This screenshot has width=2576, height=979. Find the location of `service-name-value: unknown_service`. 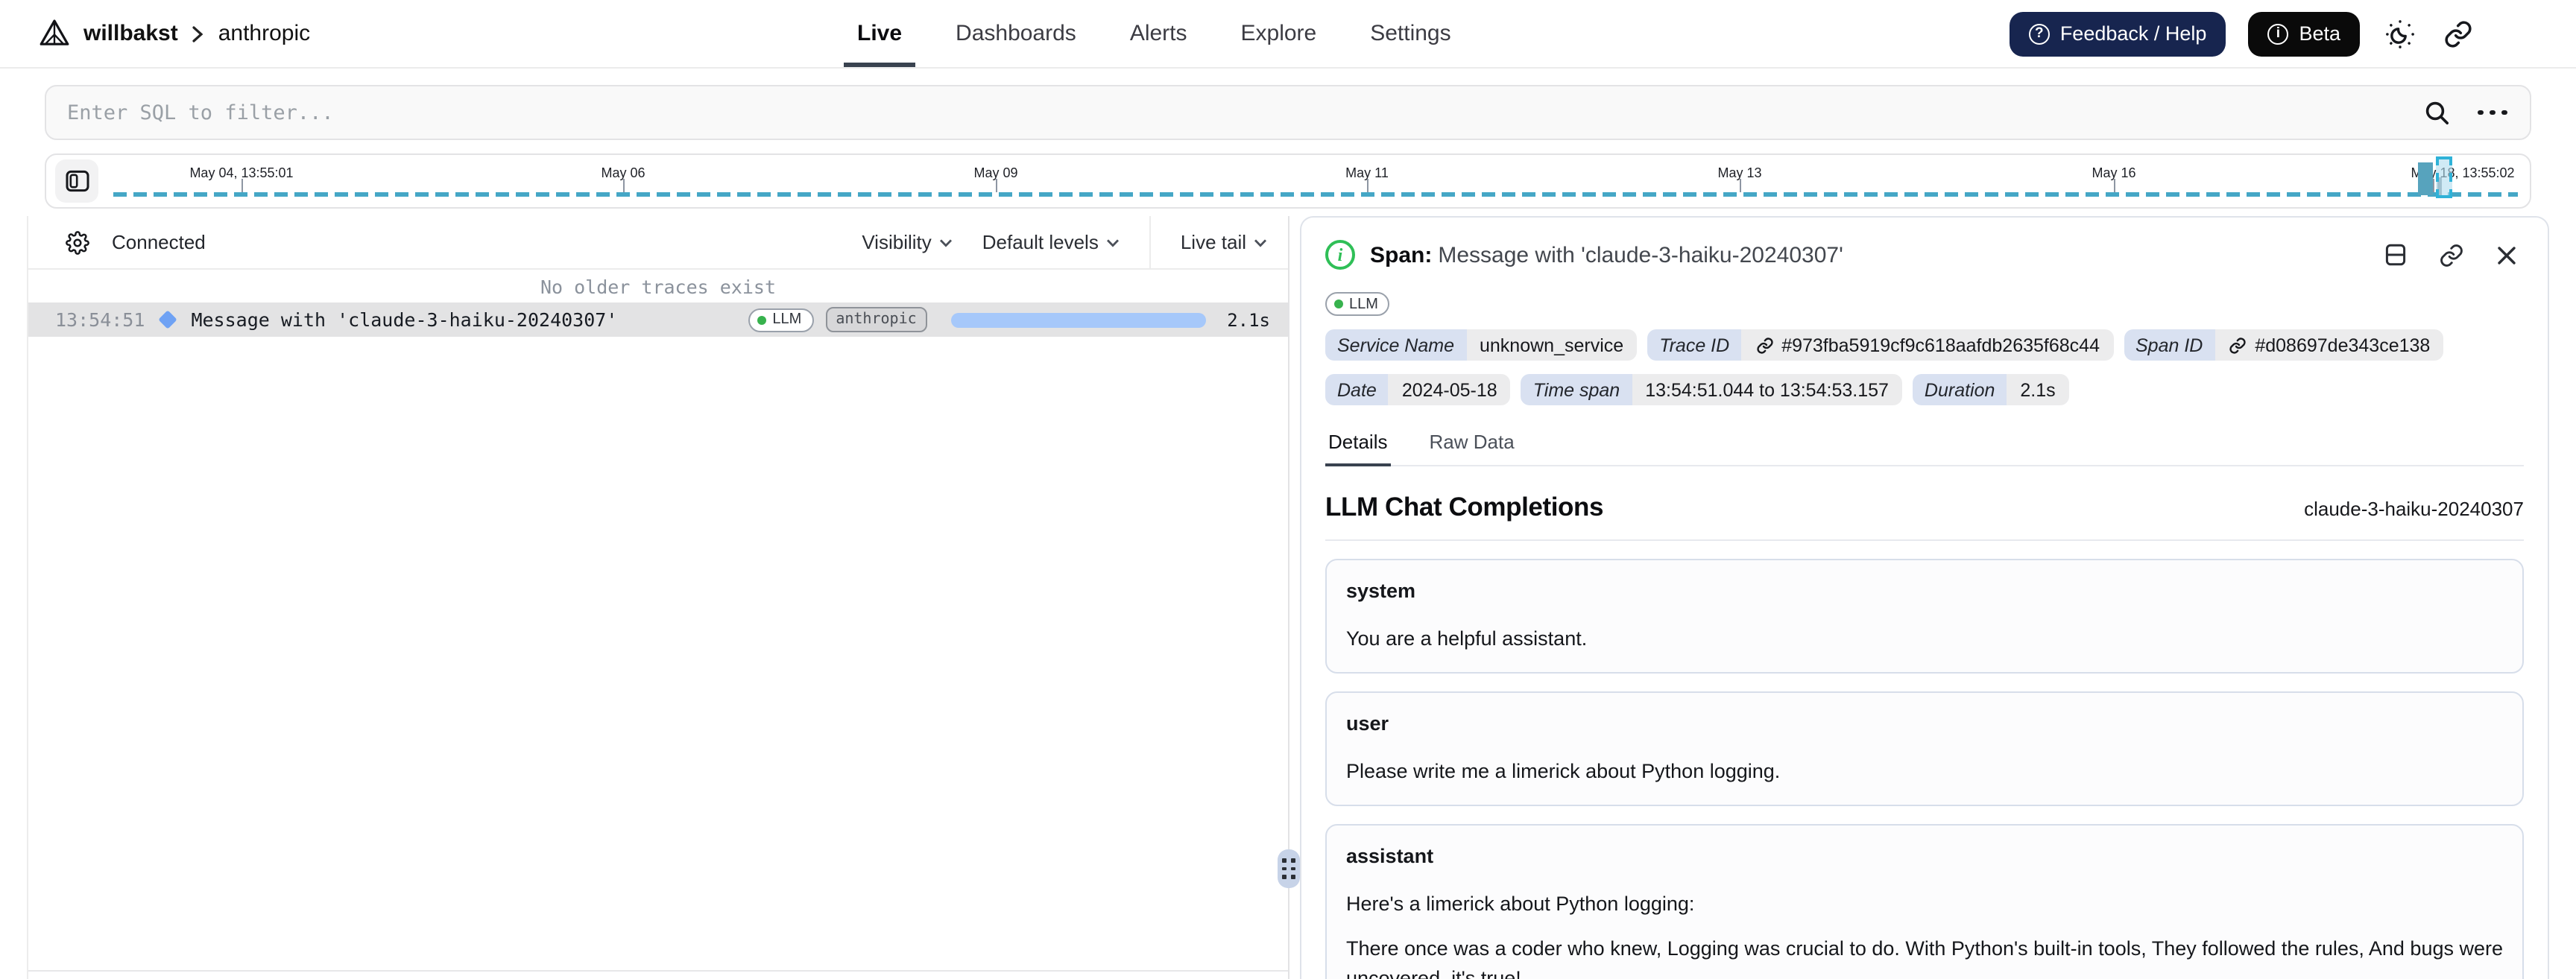

service-name-value: unknown_service is located at coordinates (1552, 345).